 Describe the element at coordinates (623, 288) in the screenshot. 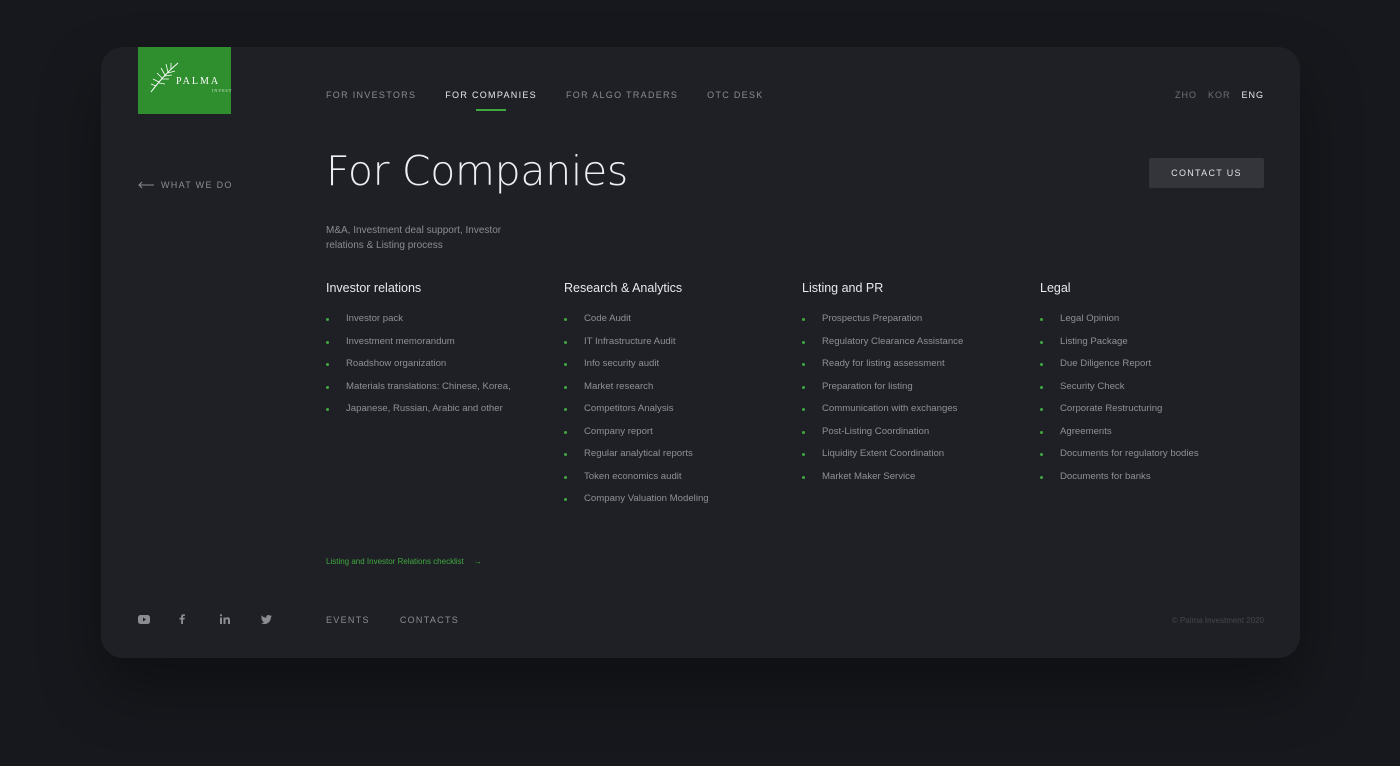

I see `column-title: Research & Analytics` at that location.